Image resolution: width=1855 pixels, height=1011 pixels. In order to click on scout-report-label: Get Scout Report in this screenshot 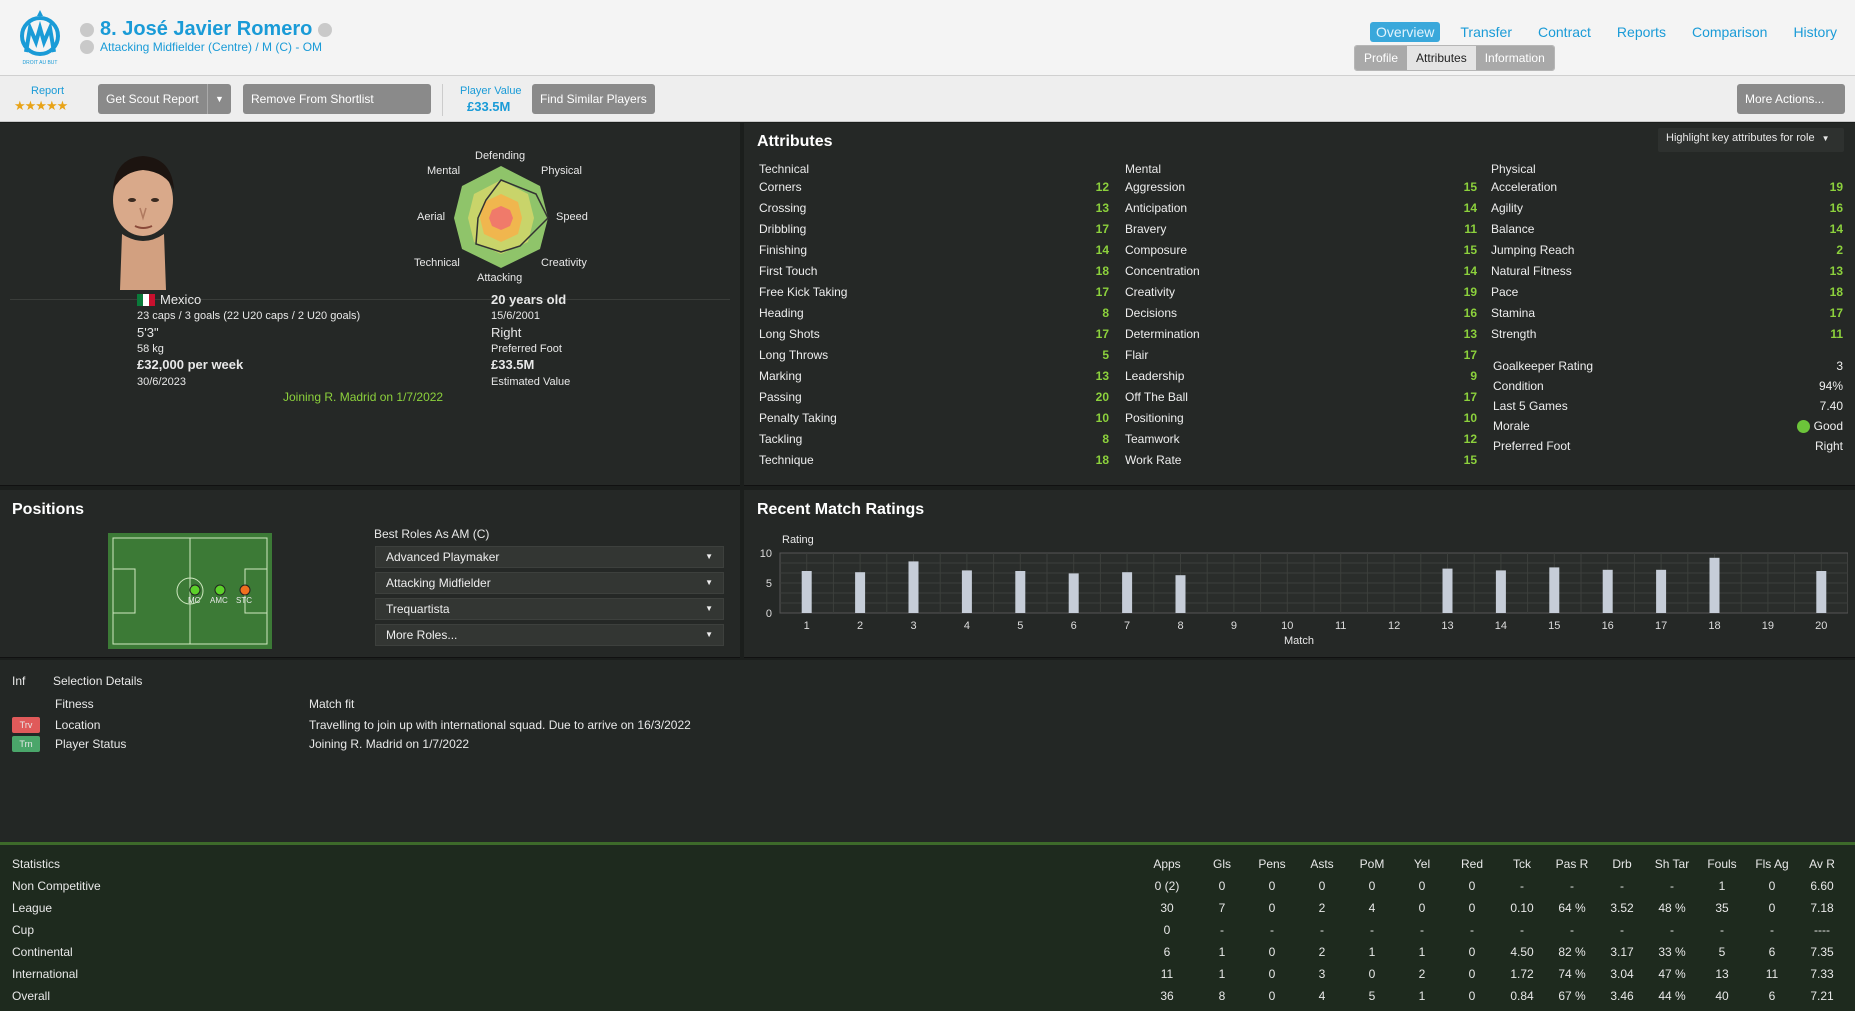, I will do `click(152, 99)`.